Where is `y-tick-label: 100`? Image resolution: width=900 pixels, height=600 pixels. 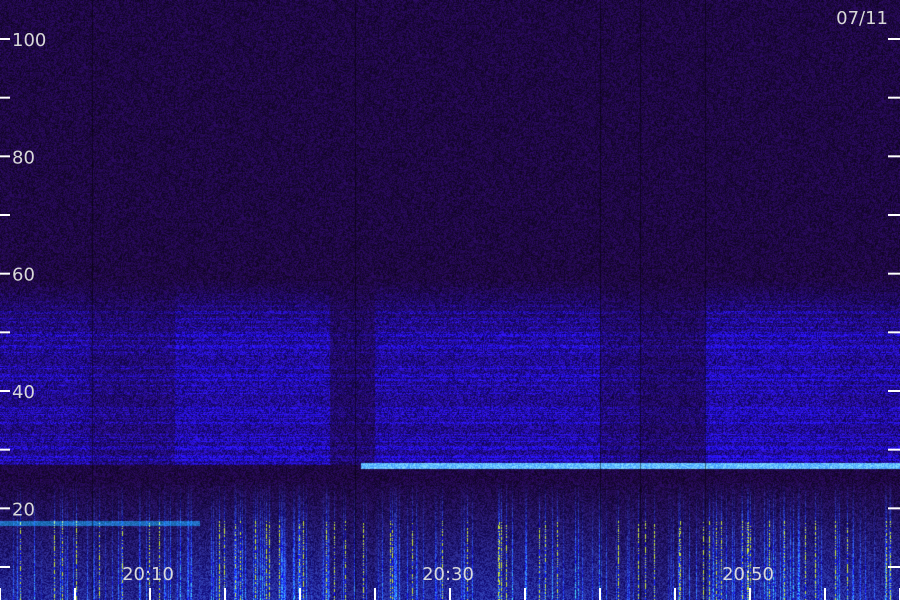
y-tick-label: 100 is located at coordinates (29, 40).